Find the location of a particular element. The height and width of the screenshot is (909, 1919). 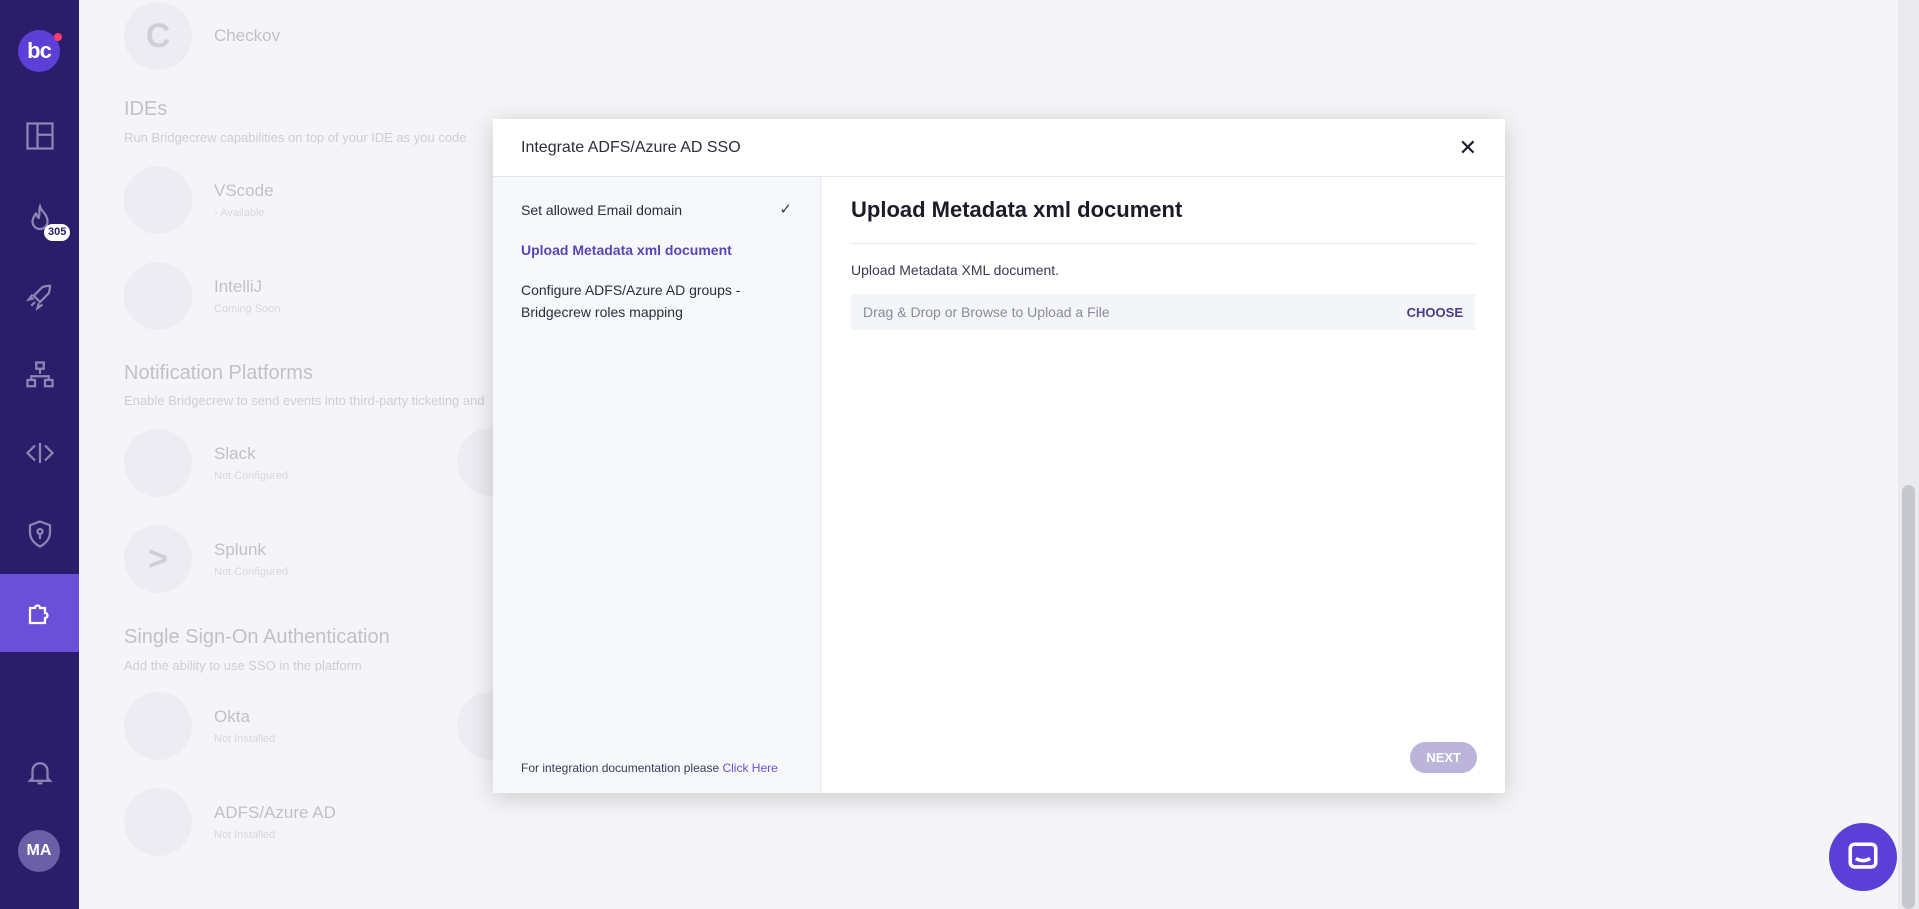

hierarchy-icon is located at coordinates (39, 374).